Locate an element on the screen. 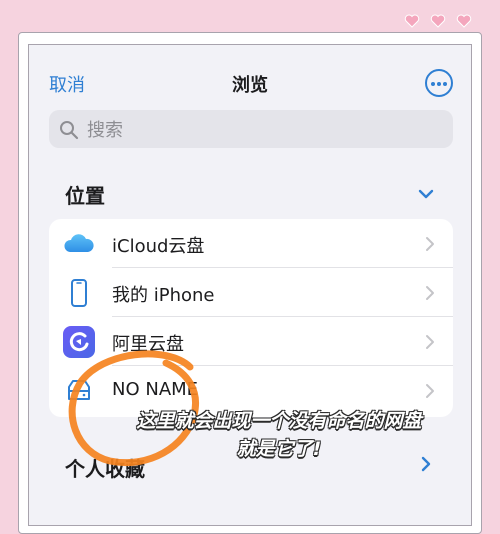 This screenshot has width=500, height=534. search-bar is located at coordinates (251, 129).